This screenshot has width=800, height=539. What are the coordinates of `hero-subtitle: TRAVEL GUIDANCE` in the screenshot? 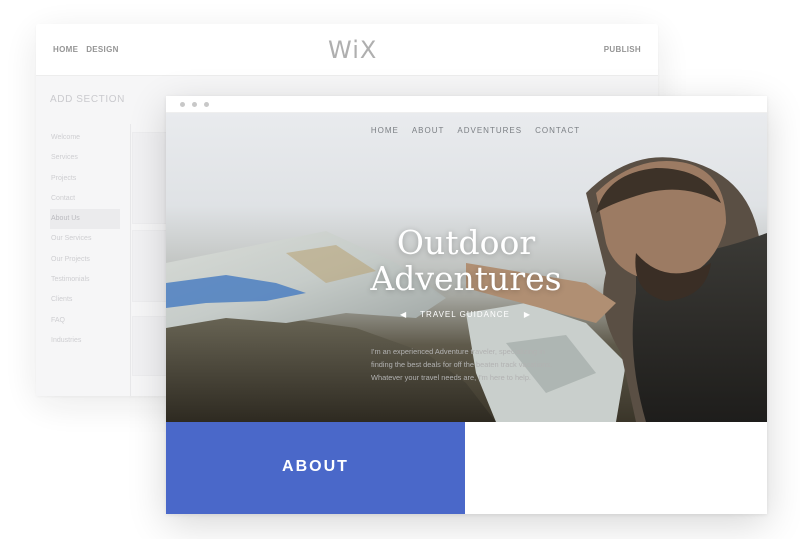 It's located at (465, 314).